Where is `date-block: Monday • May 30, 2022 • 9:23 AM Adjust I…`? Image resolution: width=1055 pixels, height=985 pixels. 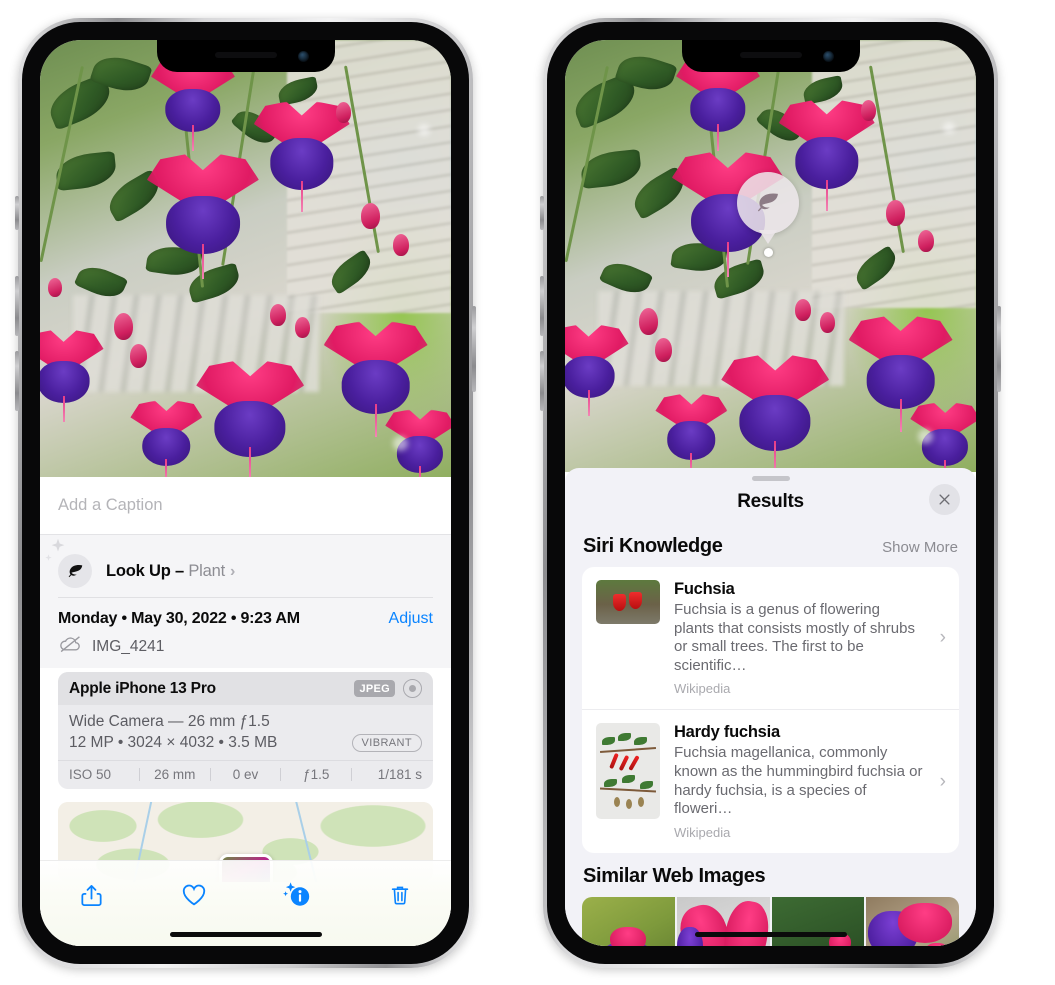 date-block: Monday • May 30, 2022 • 9:23 AM Adjust I… is located at coordinates (245, 633).